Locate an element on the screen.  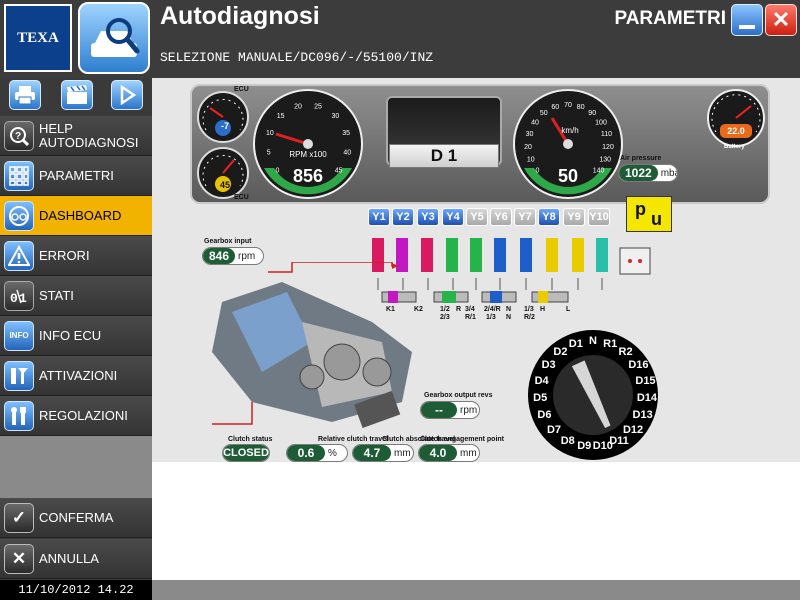
gearbox-output-field: -- rpm is located at coordinates (450, 410).